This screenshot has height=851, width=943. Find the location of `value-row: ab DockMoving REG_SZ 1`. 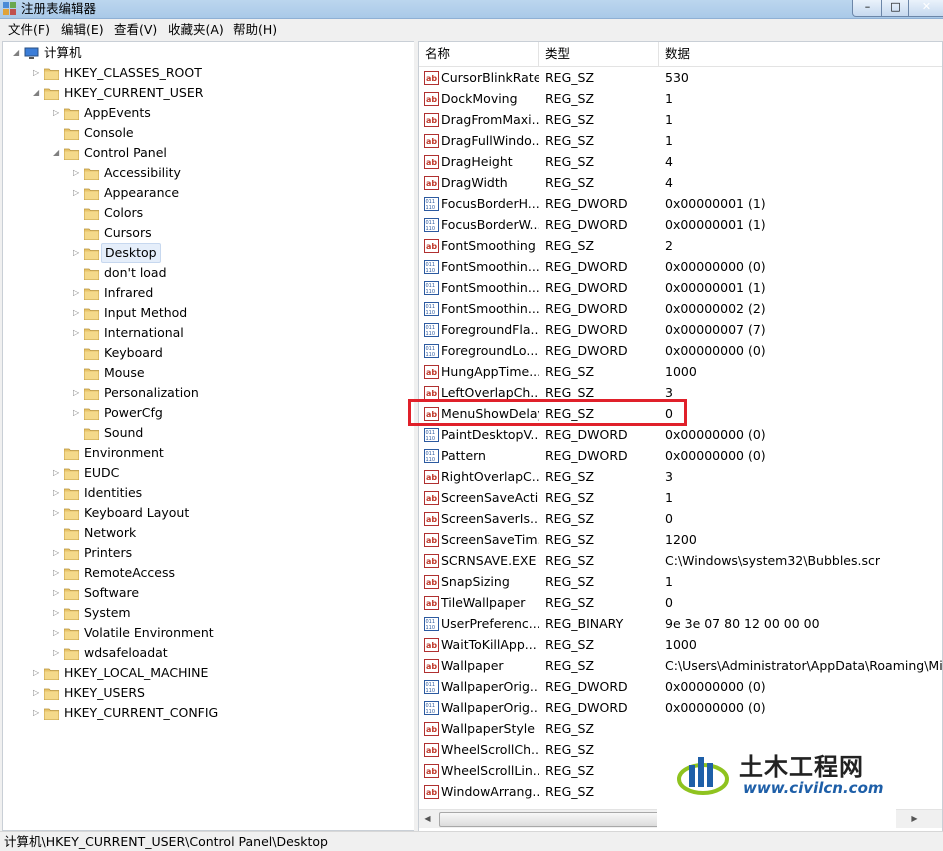

value-row: ab DockMoving REG_SZ 1 is located at coordinates (680, 98).